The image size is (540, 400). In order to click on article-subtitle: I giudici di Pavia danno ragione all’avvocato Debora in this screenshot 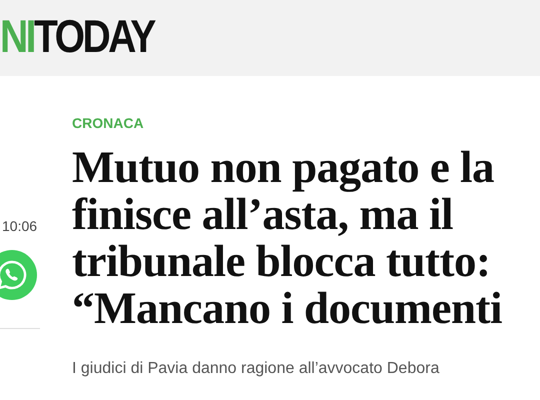, I will do `click(256, 369)`.